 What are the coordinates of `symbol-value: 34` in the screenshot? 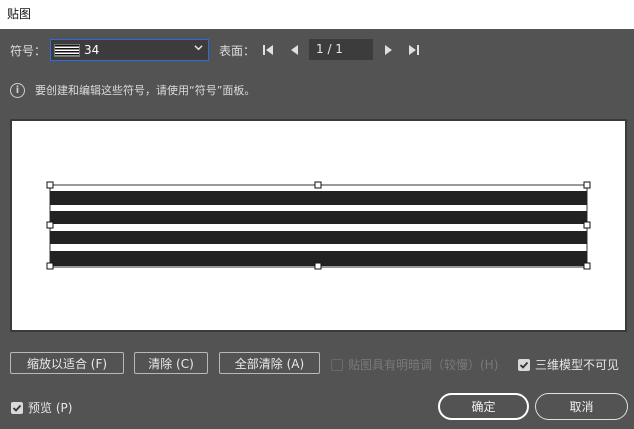 It's located at (92, 50).